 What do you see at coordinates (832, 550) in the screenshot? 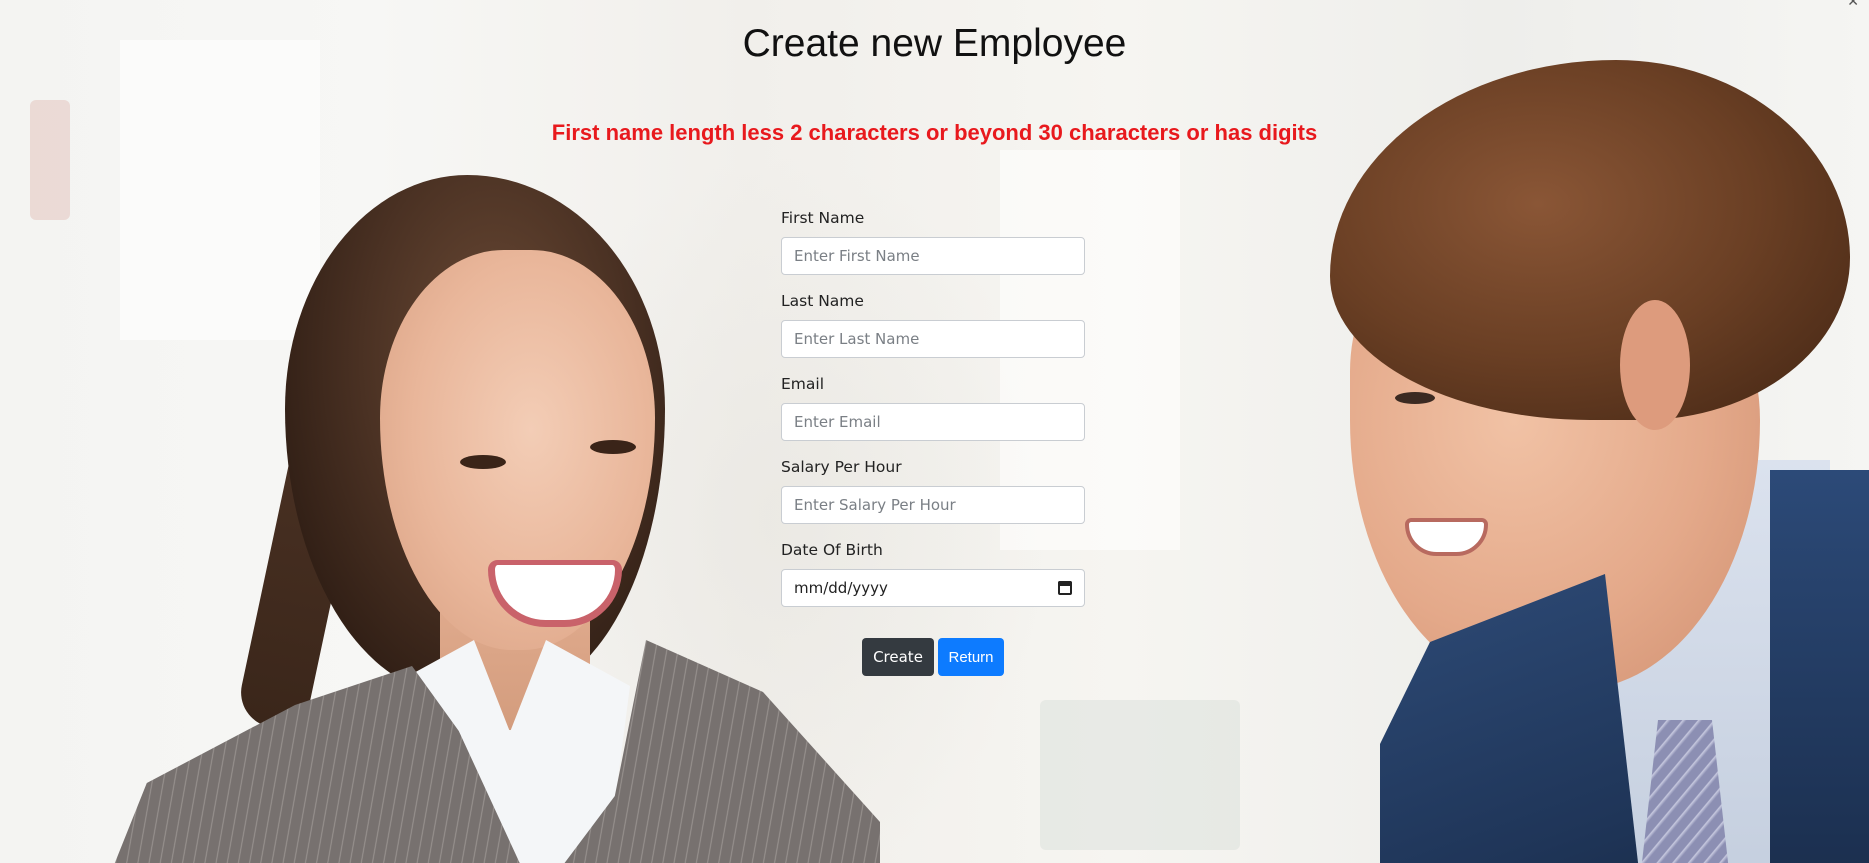
I see `date-of-birth-label: Date Of Birth` at bounding box center [832, 550].